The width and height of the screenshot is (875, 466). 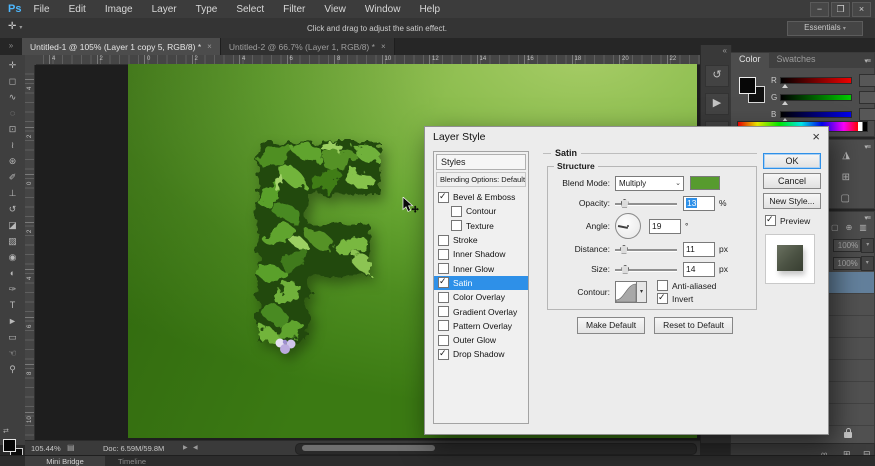 What do you see at coordinates (835, 227) in the screenshot?
I see `lock-transparency-icon: ▢` at bounding box center [835, 227].